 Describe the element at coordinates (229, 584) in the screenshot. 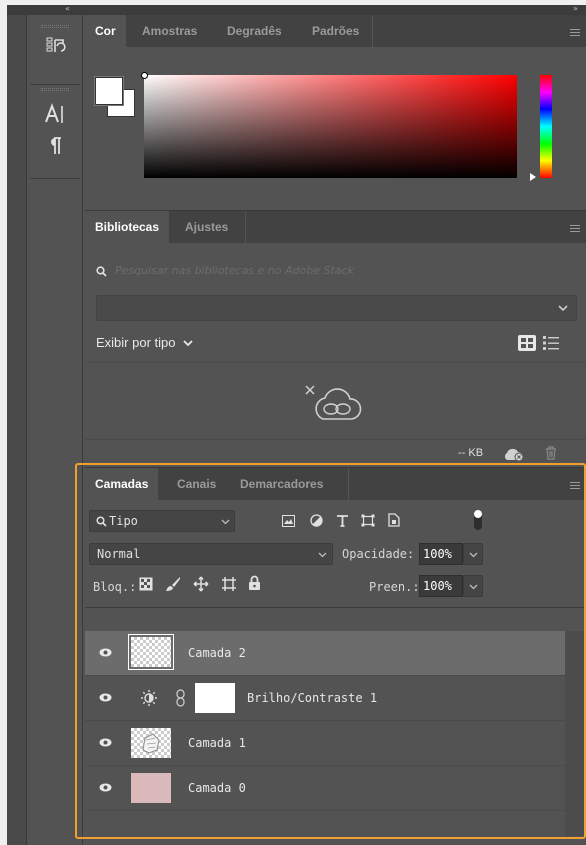

I see `lock-artboard-icon` at that location.